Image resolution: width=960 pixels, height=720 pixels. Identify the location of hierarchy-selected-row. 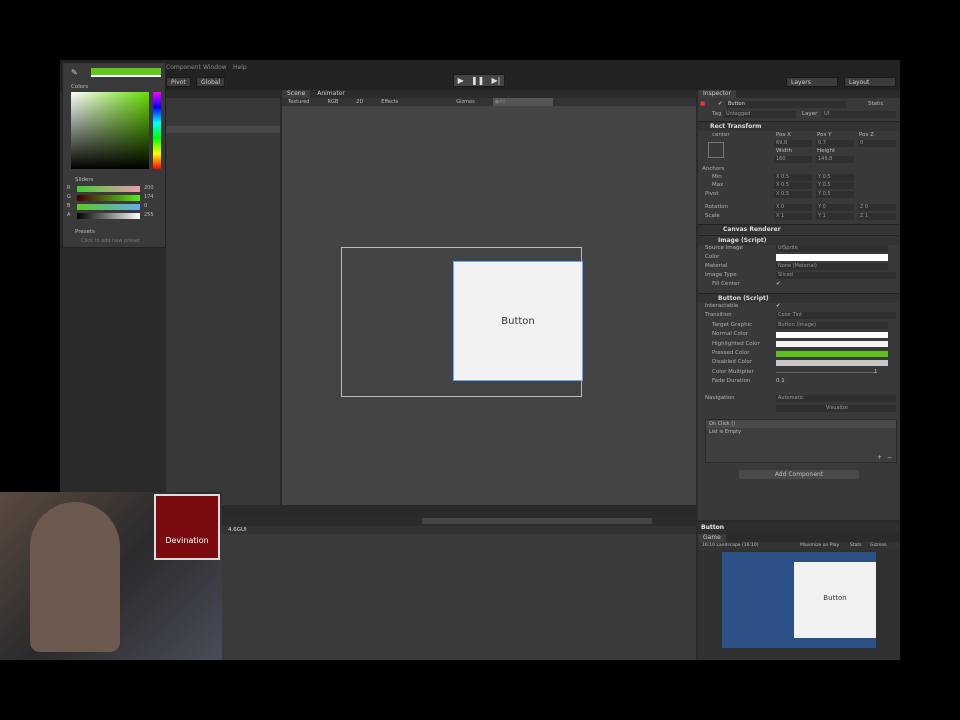
(223, 129).